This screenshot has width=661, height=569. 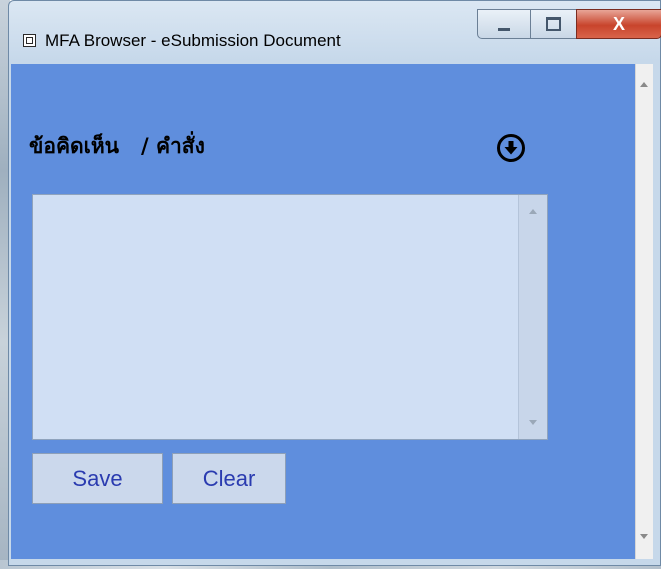 I want to click on scroll-up-icon, so click(x=644, y=84).